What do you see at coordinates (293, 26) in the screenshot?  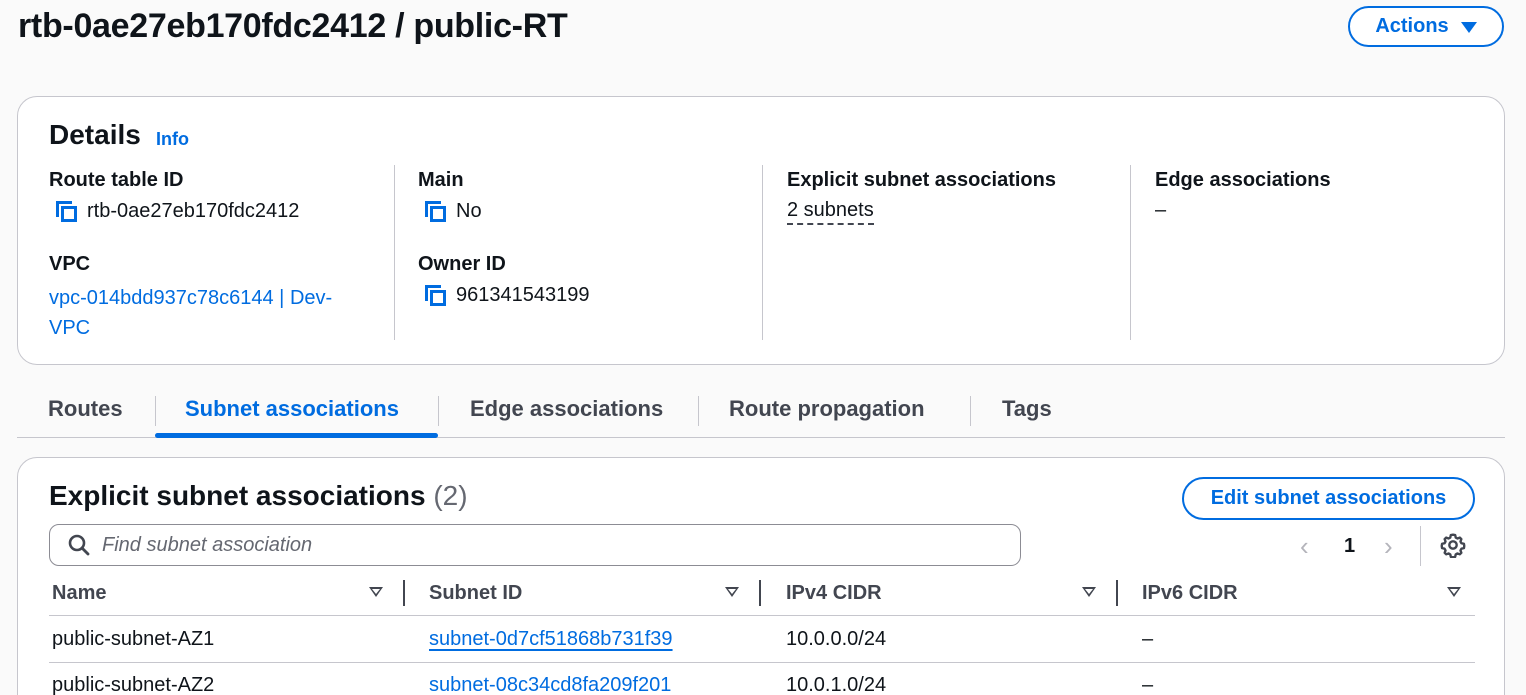 I see `page-title: rtb-0ae27eb170fdc2412 / public-RT` at bounding box center [293, 26].